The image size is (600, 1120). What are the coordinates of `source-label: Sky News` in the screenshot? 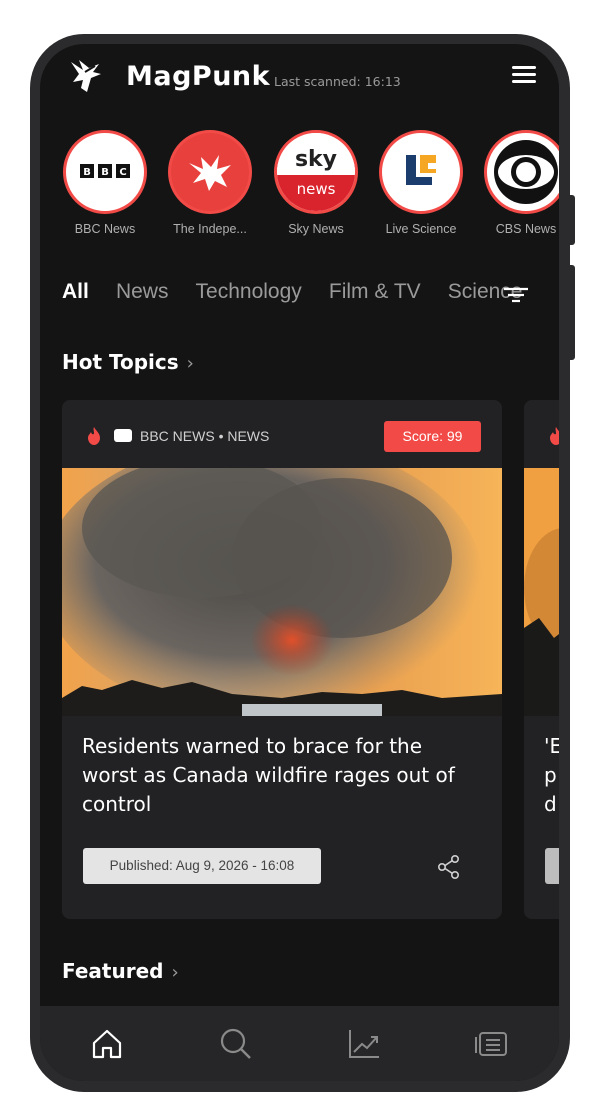 It's located at (316, 229).